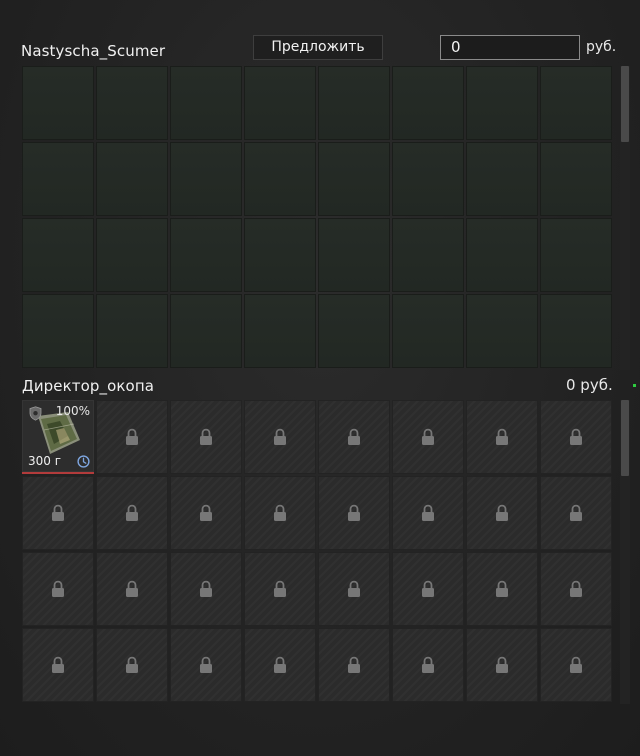 This screenshot has width=640, height=756. What do you see at coordinates (510, 47) in the screenshot?
I see `money-offer-input: 0` at bounding box center [510, 47].